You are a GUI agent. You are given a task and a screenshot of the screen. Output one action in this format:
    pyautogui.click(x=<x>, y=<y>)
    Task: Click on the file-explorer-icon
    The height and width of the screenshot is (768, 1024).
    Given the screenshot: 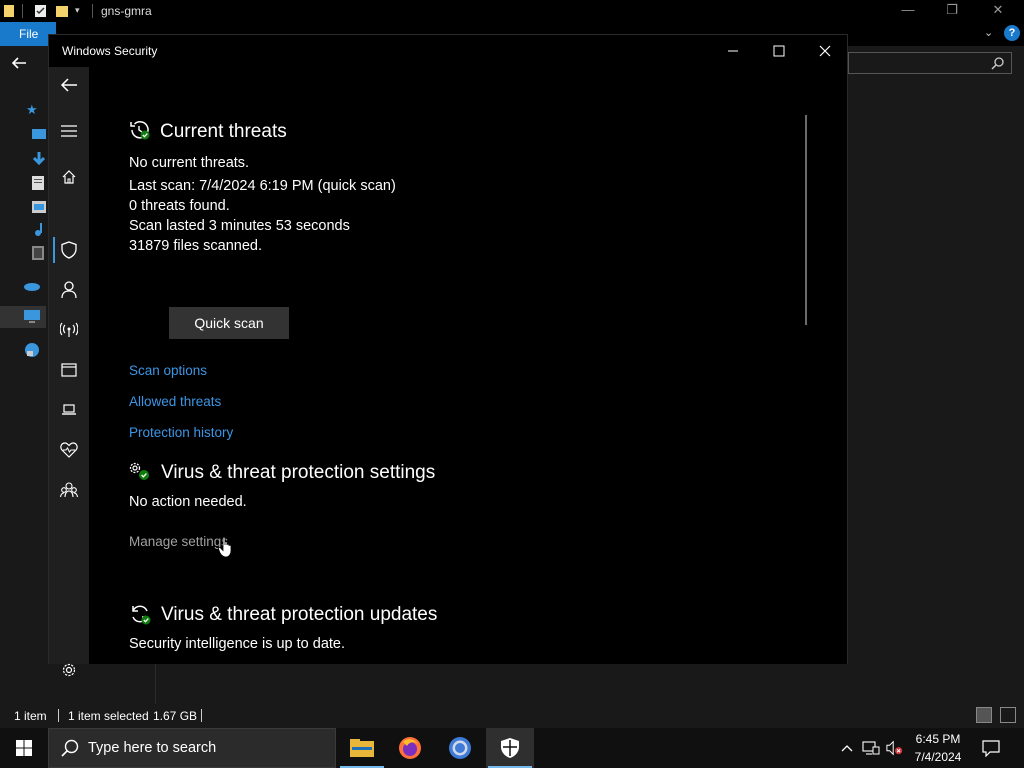 What is the action you would take?
    pyautogui.click(x=362, y=748)
    